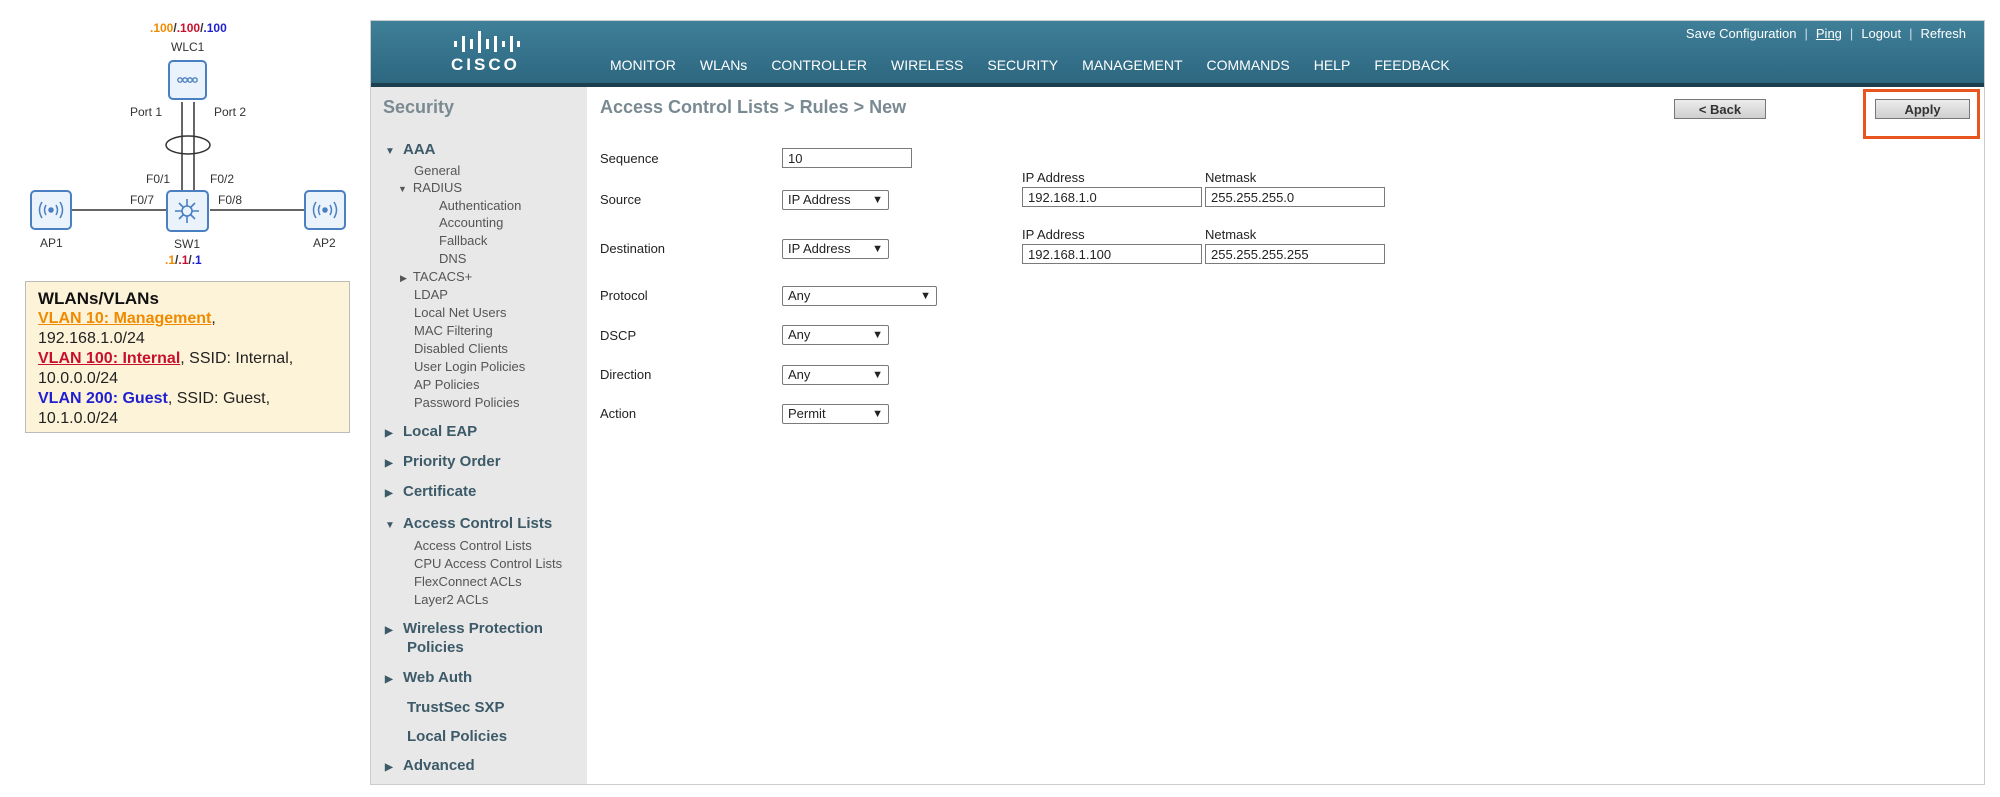  What do you see at coordinates (1112, 197) in the screenshot?
I see `source-ip-input` at bounding box center [1112, 197].